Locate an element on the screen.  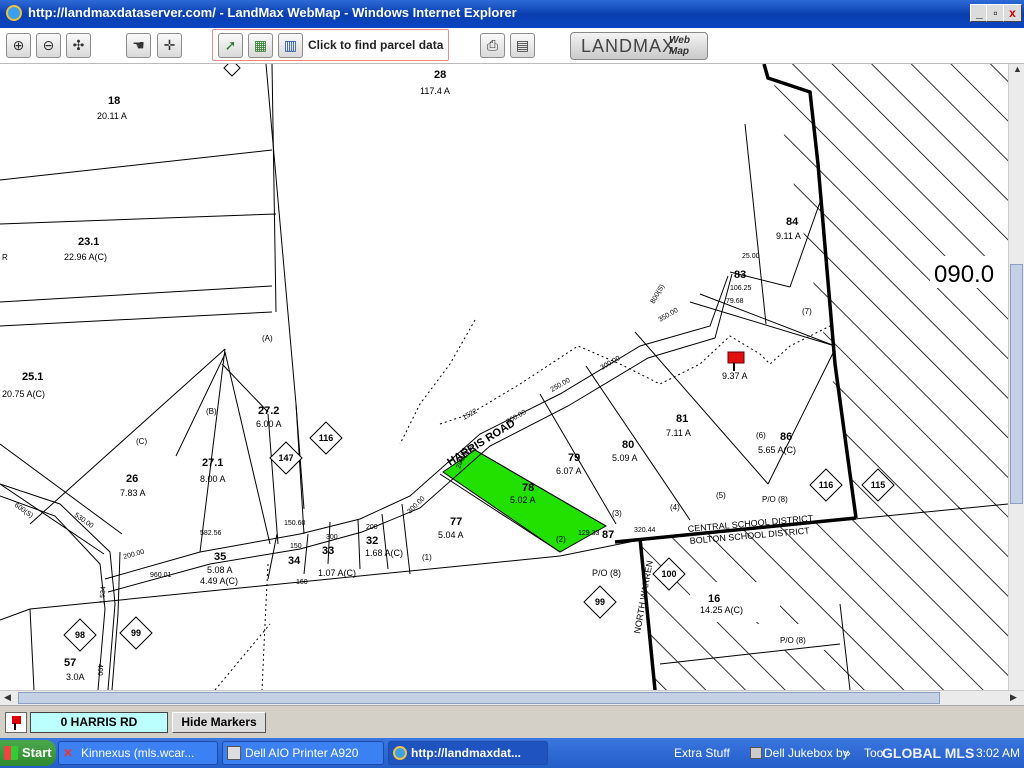
svg-text: 800(S) is located at coordinates (658, 294).